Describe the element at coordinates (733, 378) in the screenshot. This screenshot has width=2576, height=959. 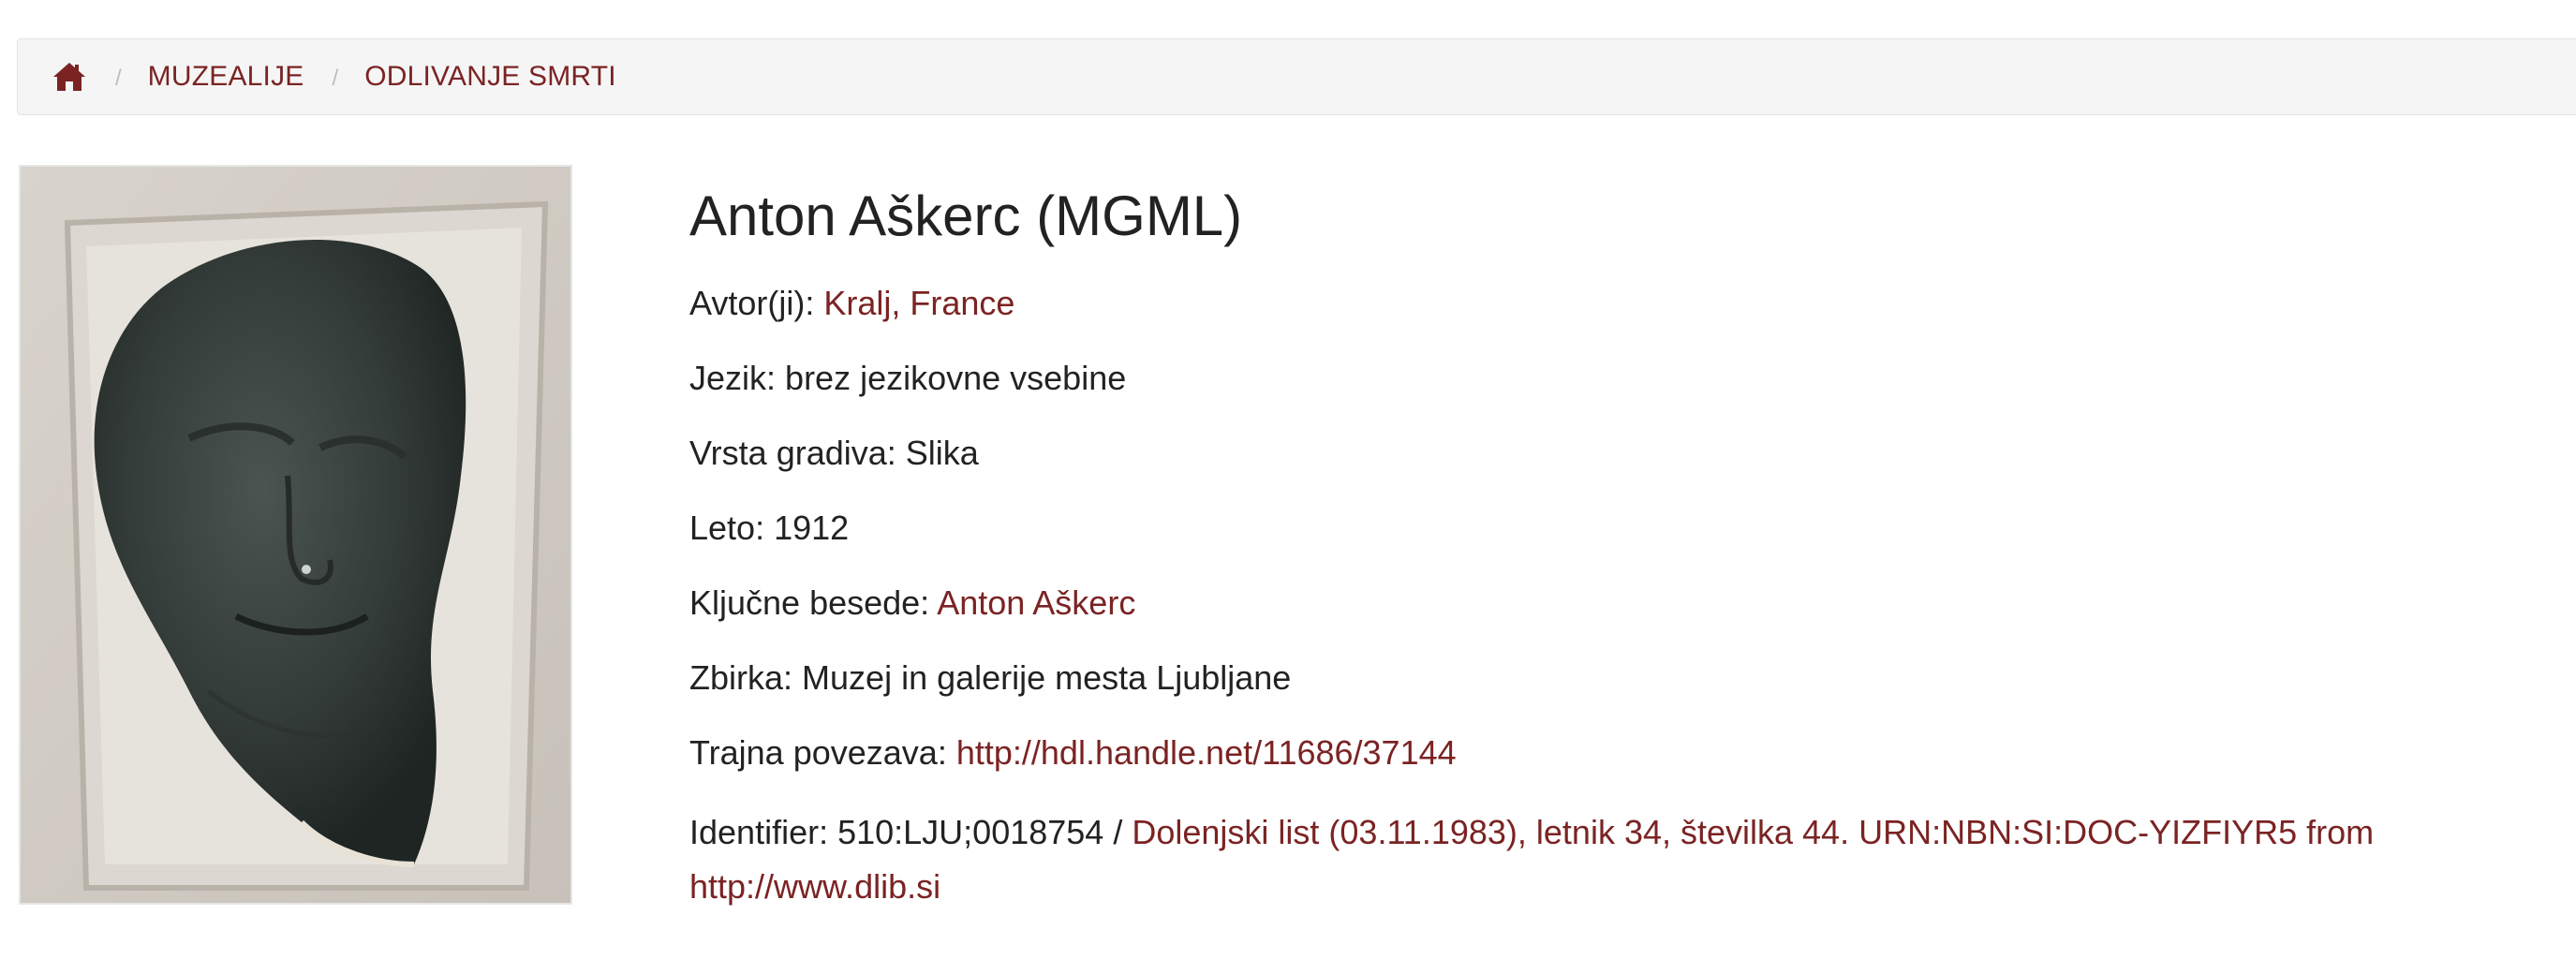
I see `field-label: Jezik:` at that location.